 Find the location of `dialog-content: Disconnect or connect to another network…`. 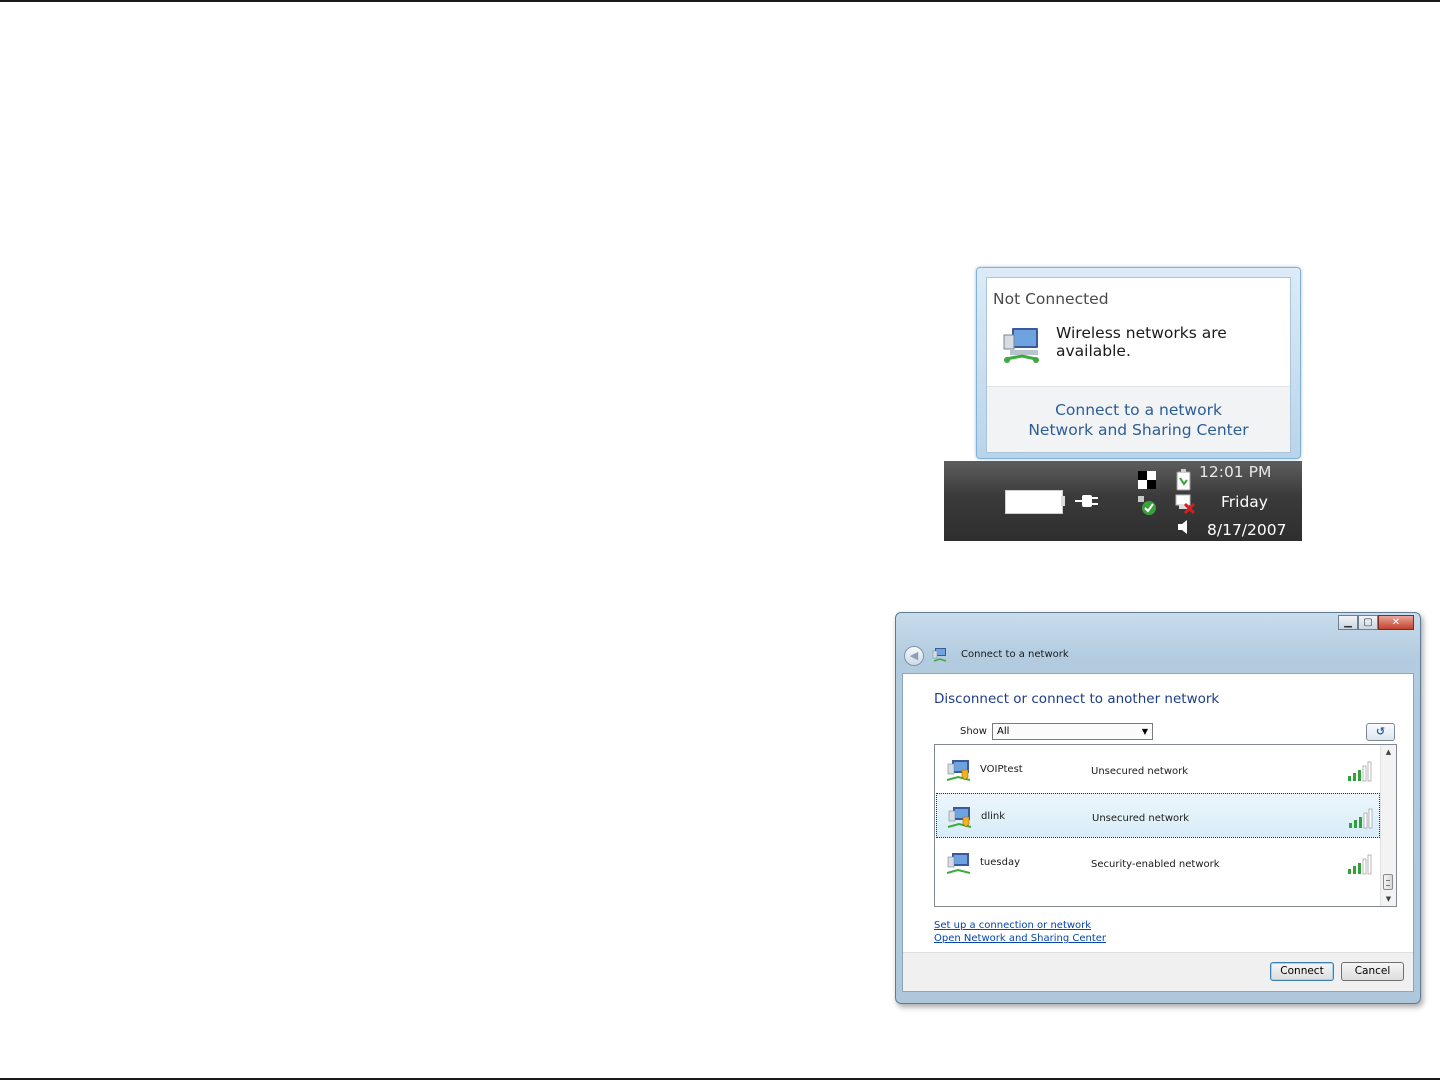

dialog-content: Disconnect or connect to another network… is located at coordinates (1158, 832).